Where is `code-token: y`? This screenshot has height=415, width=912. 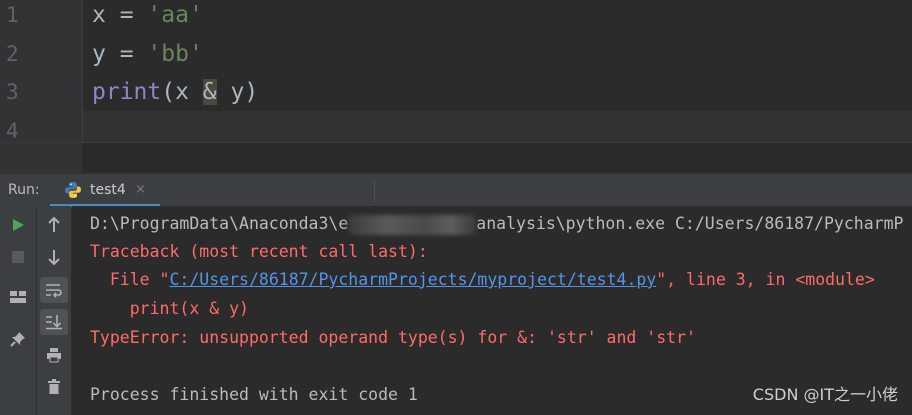 code-token: y is located at coordinates (99, 54).